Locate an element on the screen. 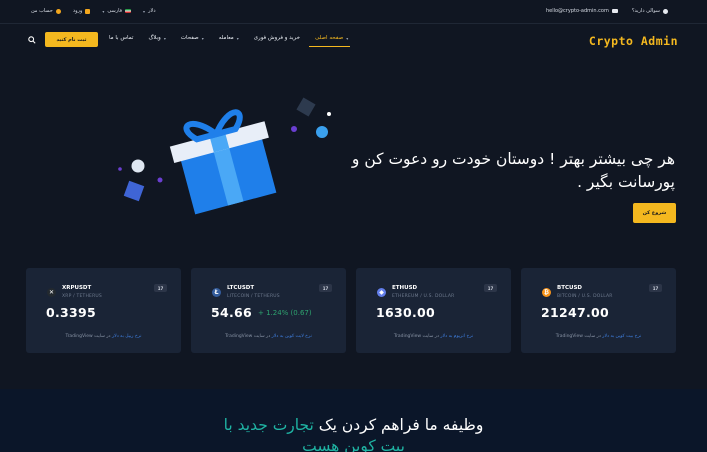 This screenshot has width=707, height=452. iran-flag-icon is located at coordinates (128, 11).